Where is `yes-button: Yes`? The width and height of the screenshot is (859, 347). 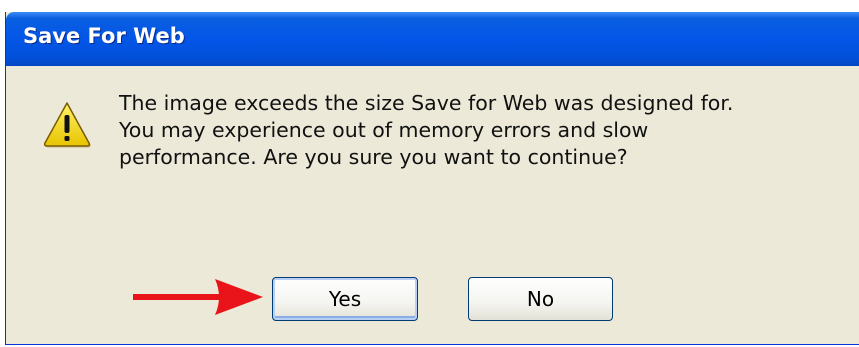
yes-button: Yes is located at coordinates (345, 299).